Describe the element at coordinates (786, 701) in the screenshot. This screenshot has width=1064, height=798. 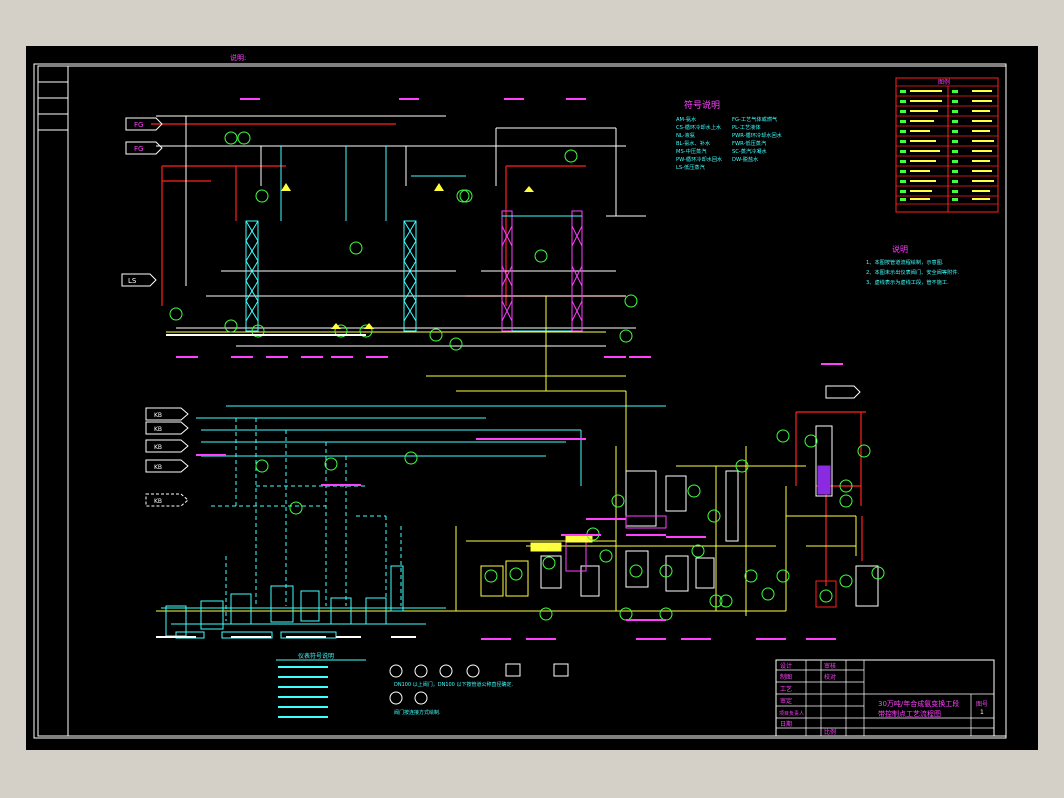
I see `tb-approve: 审定` at that location.